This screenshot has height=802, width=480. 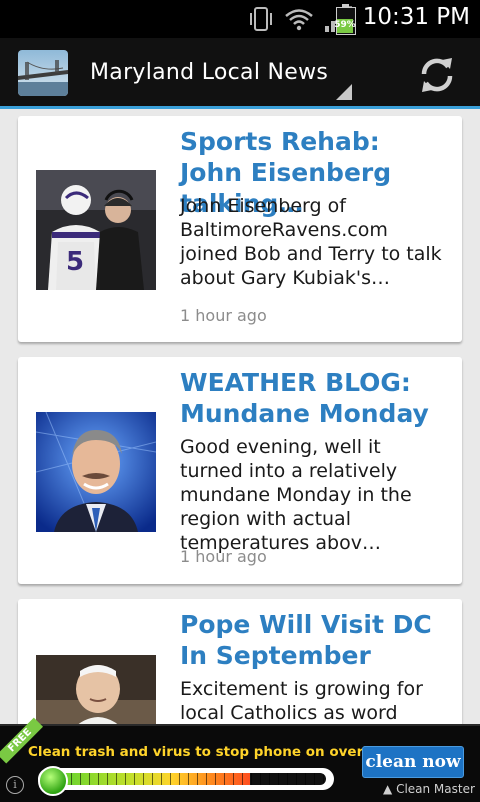 I want to click on refresh-icon, so click(x=437, y=75).